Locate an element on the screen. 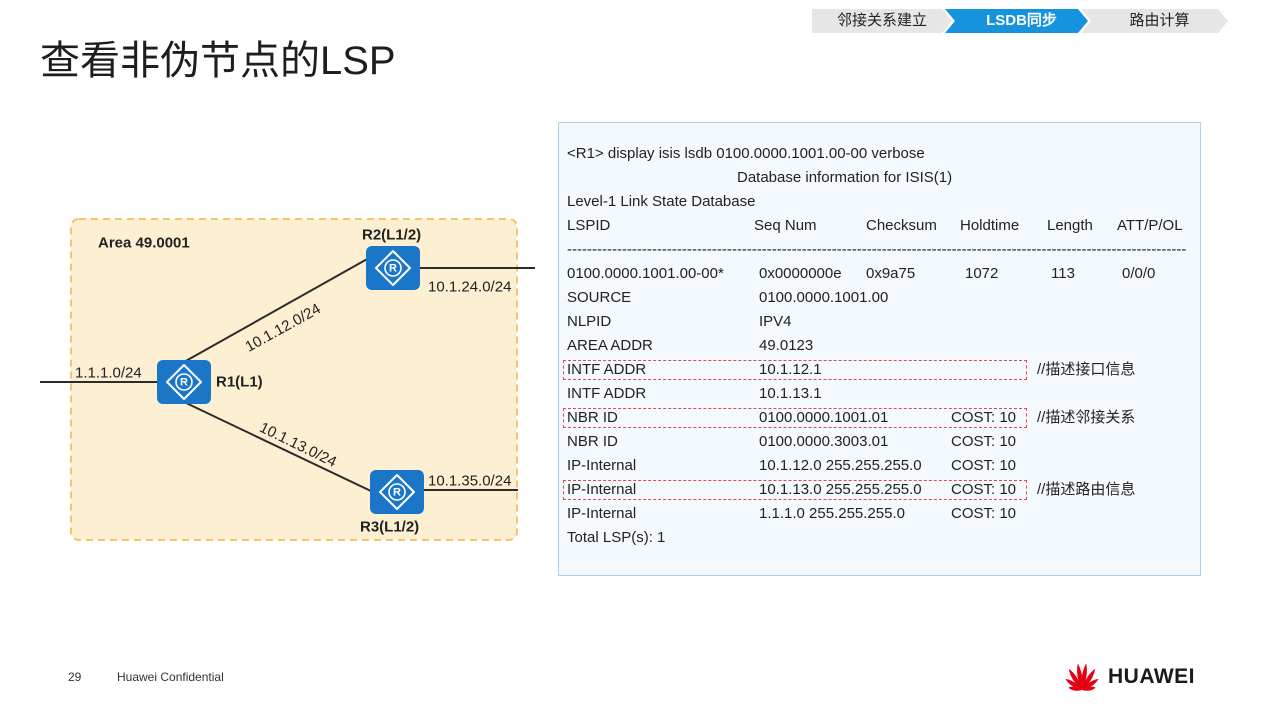 The width and height of the screenshot is (1269, 708). router-label-r1: R1(L1) is located at coordinates (239, 382).